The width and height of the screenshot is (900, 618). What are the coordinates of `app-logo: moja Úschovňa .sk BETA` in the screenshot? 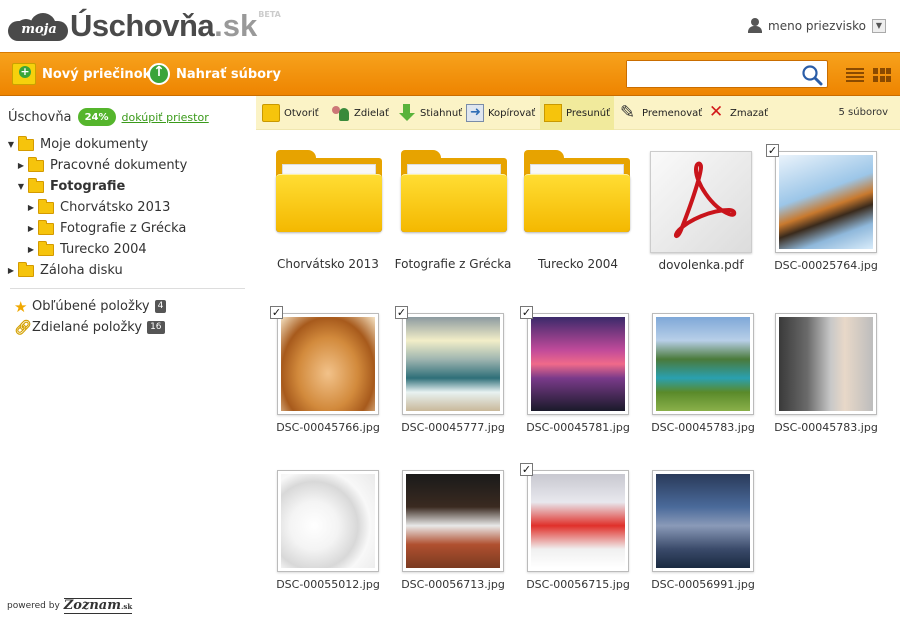 It's located at (144, 26).